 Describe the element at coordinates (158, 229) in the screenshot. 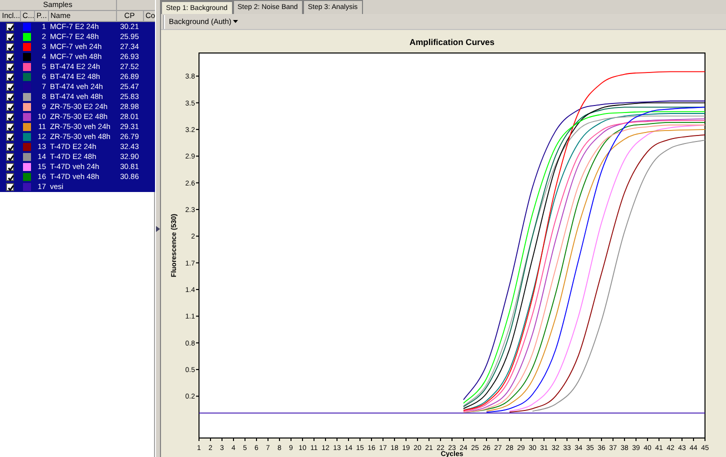

I see `collapse-arrow-icon` at that location.